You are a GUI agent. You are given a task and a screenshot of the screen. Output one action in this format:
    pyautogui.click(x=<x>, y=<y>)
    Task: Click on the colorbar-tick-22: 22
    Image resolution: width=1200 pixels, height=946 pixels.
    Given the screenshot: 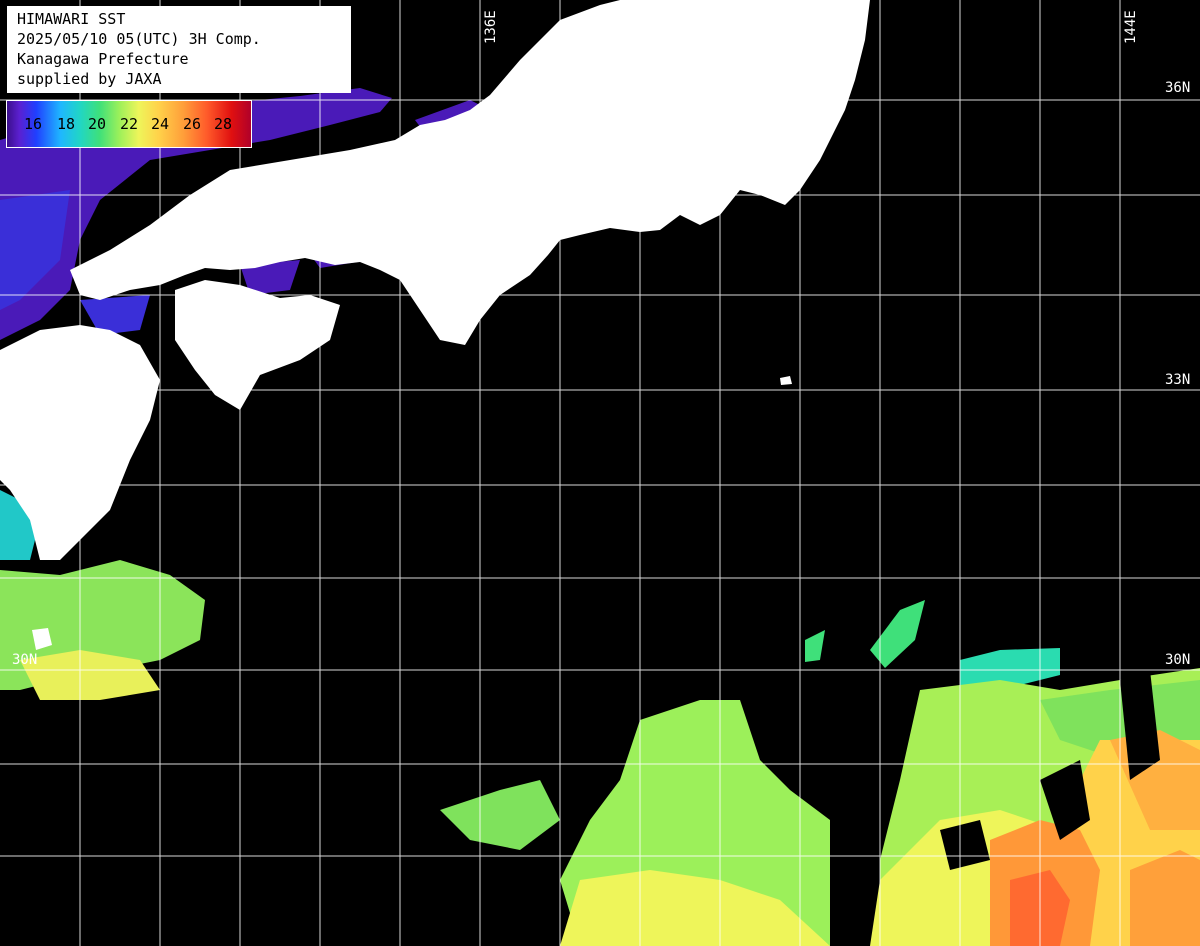 What is the action you would take?
    pyautogui.click(x=129, y=124)
    